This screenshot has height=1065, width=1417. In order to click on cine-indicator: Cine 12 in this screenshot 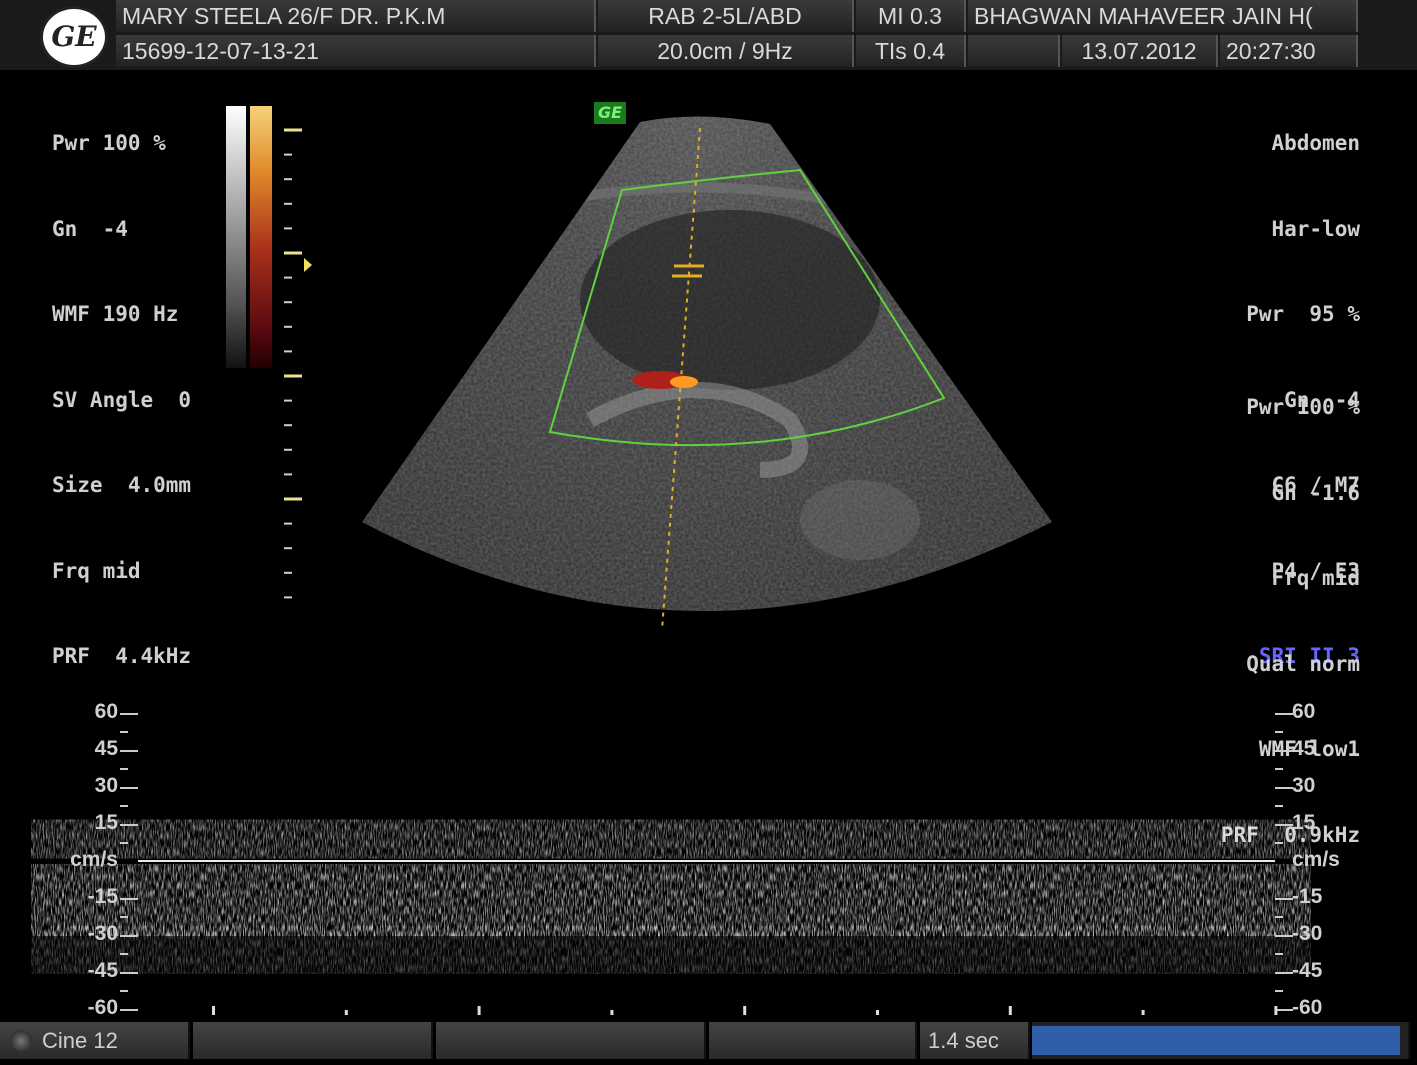, I will do `click(95, 1040)`.